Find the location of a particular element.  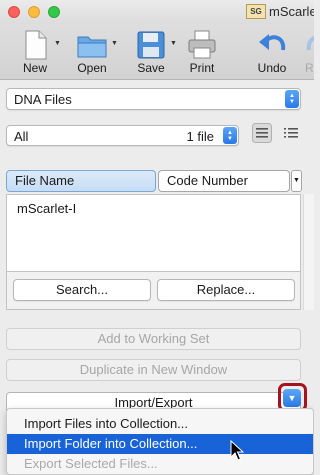

list-item: mScarlet-I is located at coordinates (46, 208).